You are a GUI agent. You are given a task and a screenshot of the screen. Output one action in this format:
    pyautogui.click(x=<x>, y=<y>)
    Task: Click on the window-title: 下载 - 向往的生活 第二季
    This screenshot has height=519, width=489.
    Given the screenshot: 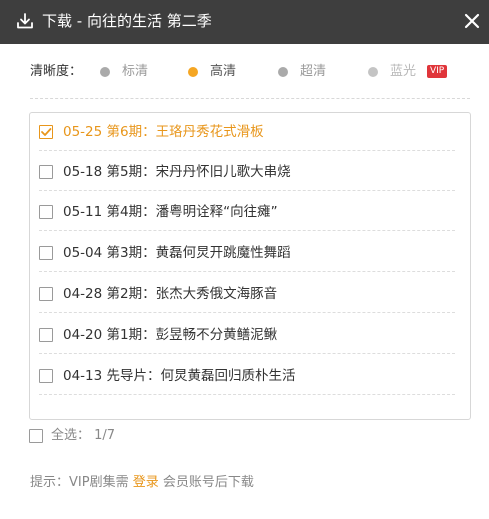 What is the action you would take?
    pyautogui.click(x=127, y=21)
    